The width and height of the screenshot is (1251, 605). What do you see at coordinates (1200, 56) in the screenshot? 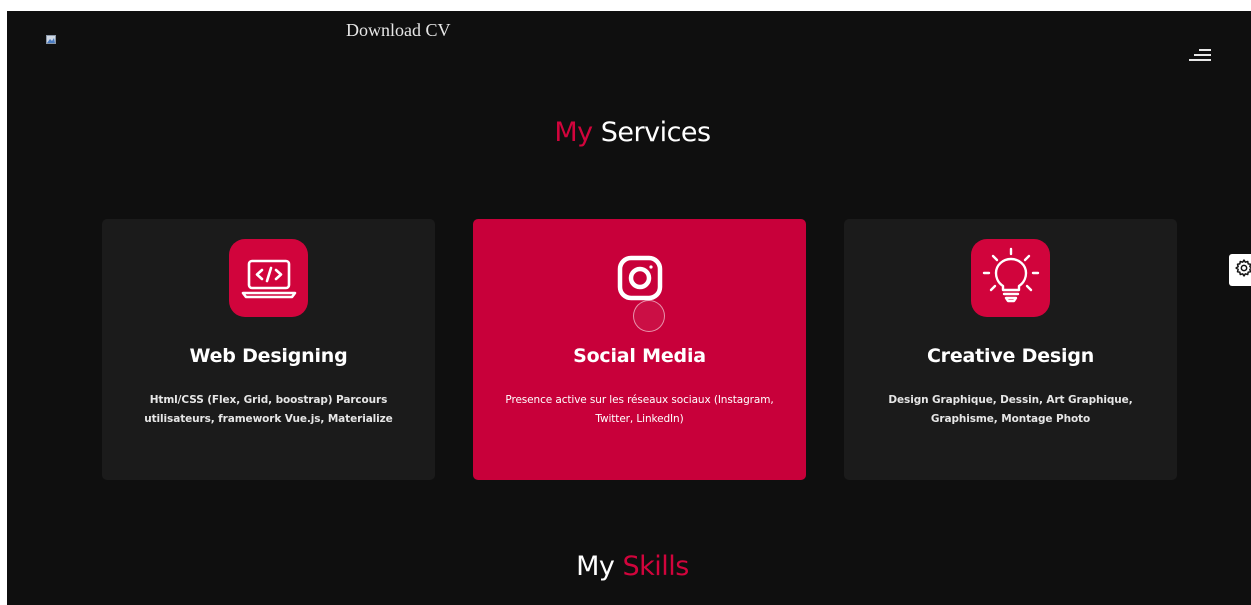
I see `hamburger-menu-icon` at bounding box center [1200, 56].